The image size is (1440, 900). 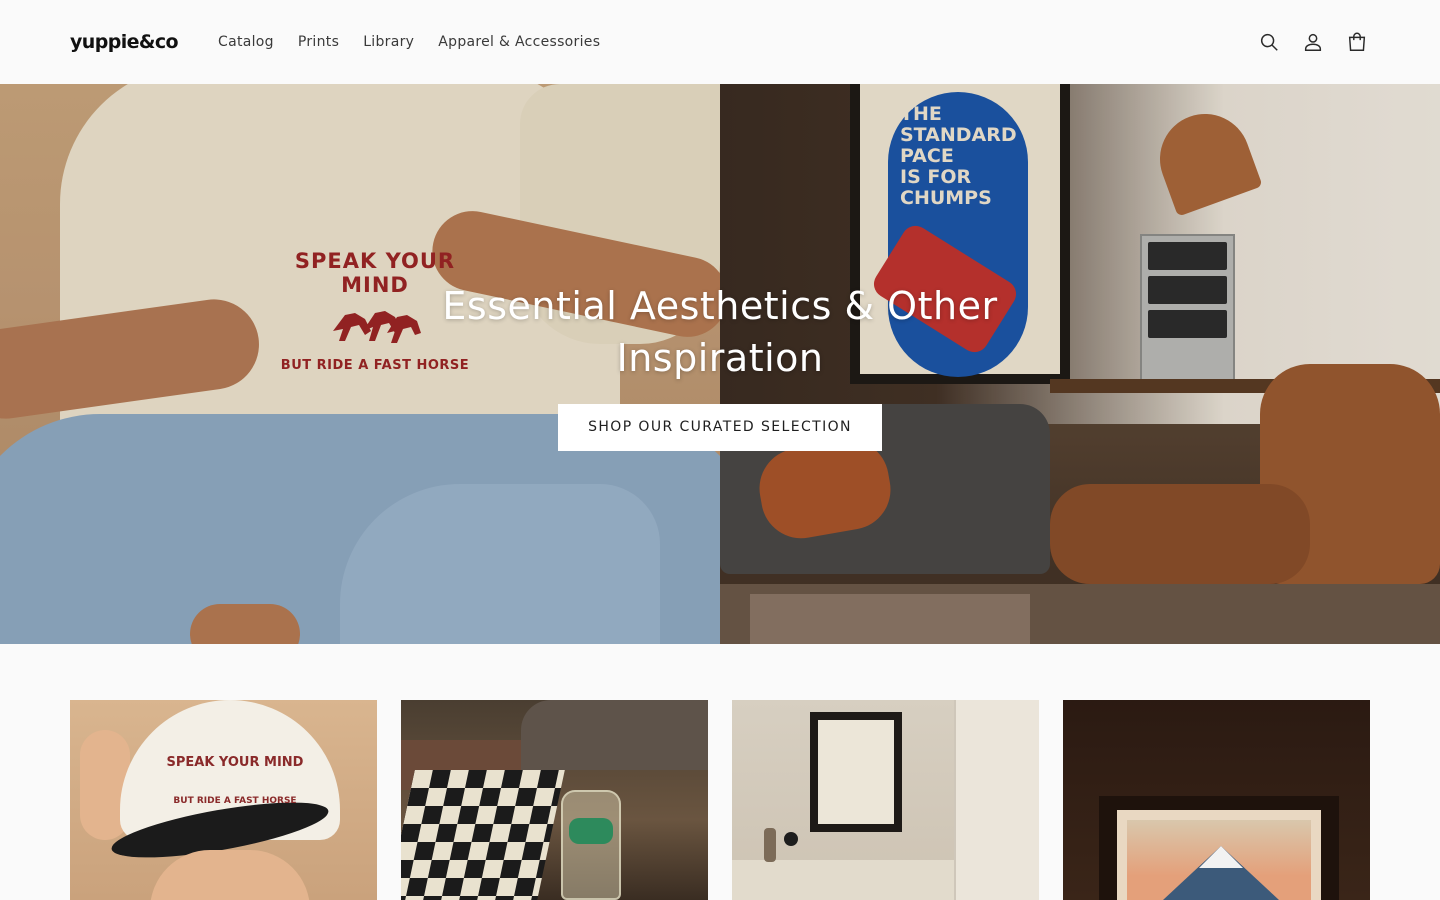 I want to click on user-icon, so click(x=1313, y=42).